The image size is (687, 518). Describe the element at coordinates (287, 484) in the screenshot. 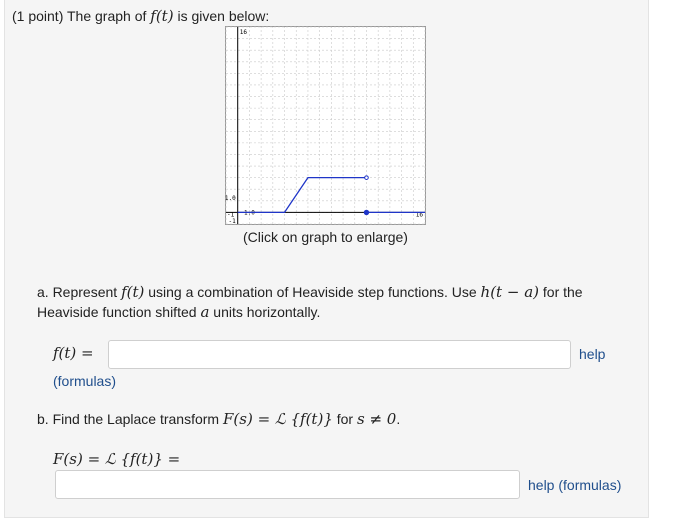

I see `answer-b-input` at that location.